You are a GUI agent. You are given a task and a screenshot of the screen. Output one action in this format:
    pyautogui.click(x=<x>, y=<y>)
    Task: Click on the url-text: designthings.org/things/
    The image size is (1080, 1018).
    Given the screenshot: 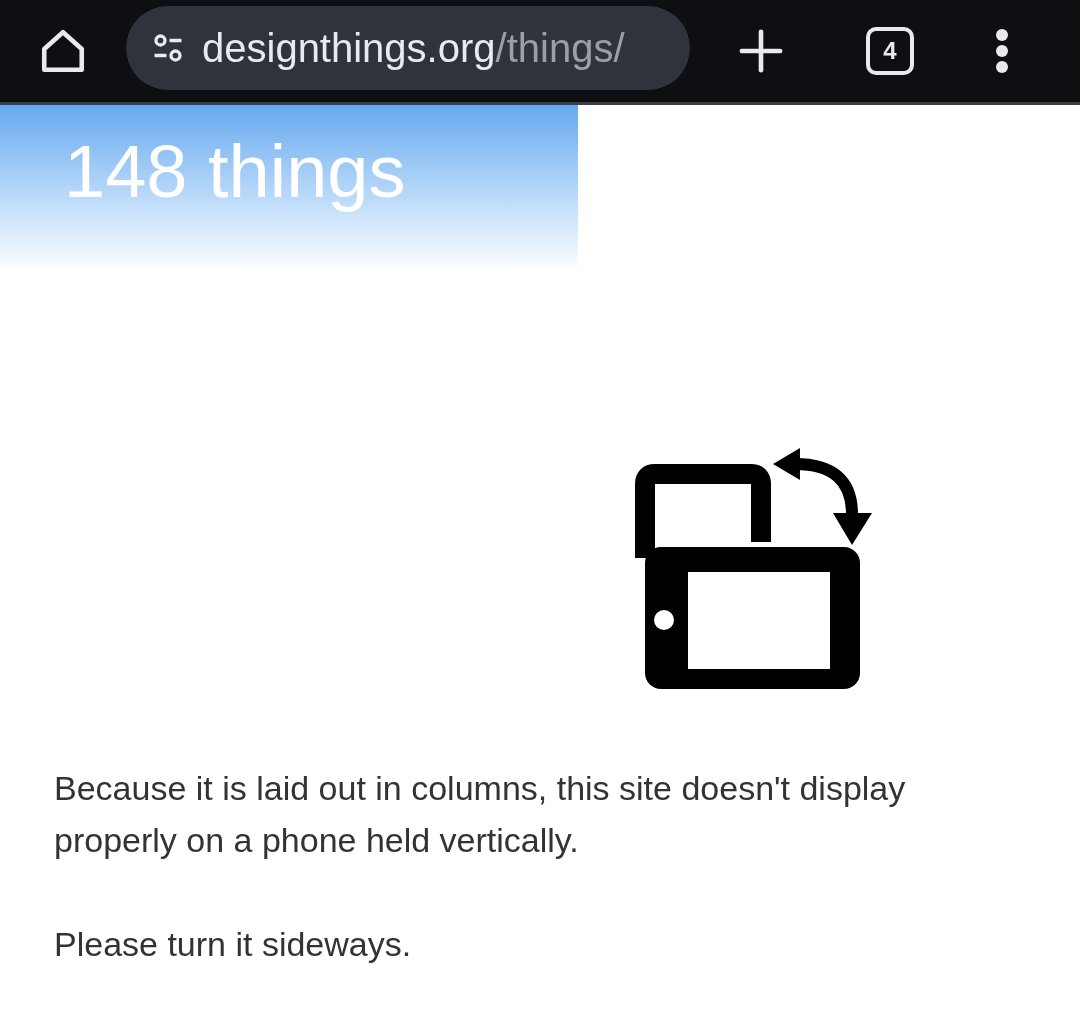 What is the action you would take?
    pyautogui.click(x=413, y=48)
    